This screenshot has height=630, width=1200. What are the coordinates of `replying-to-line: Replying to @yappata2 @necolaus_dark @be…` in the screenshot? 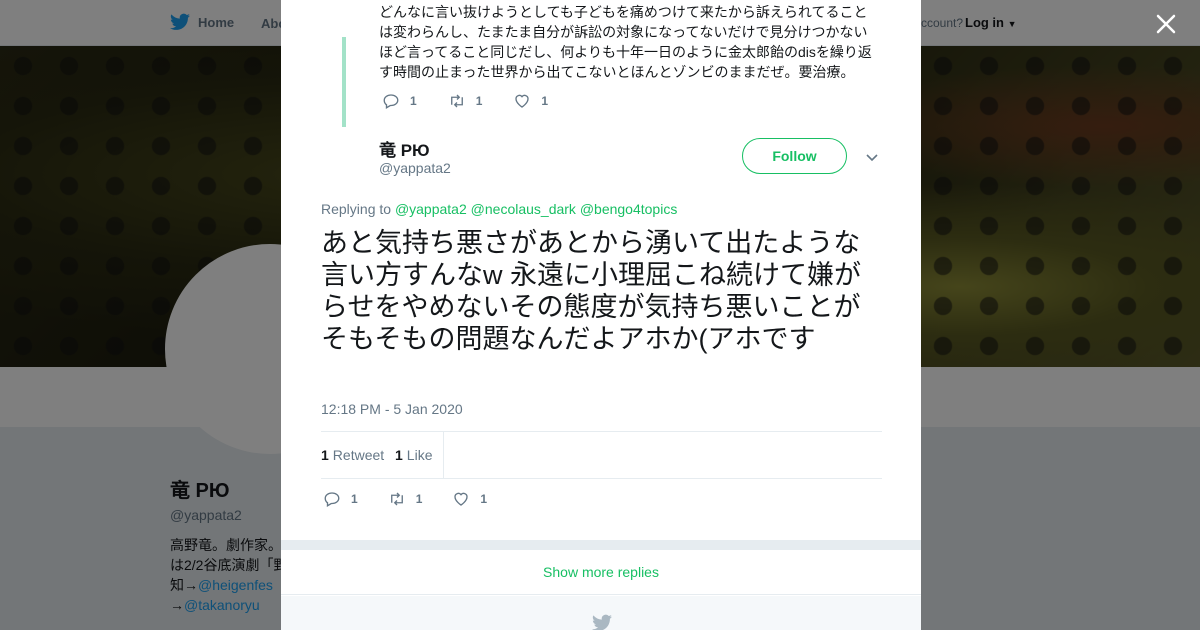 It's located at (499, 209).